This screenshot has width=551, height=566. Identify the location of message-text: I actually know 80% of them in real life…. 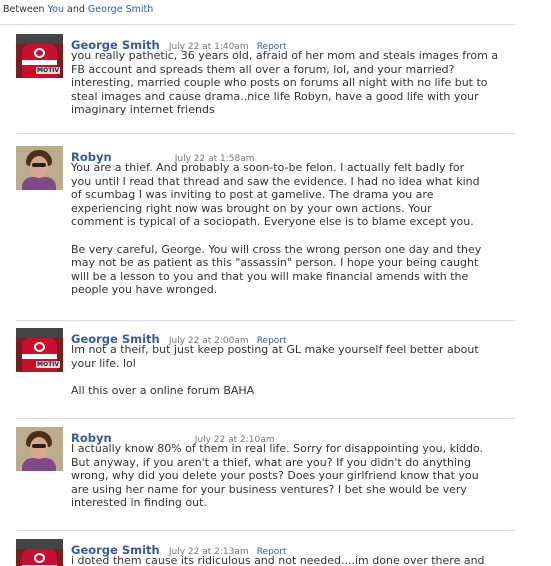
(277, 476).